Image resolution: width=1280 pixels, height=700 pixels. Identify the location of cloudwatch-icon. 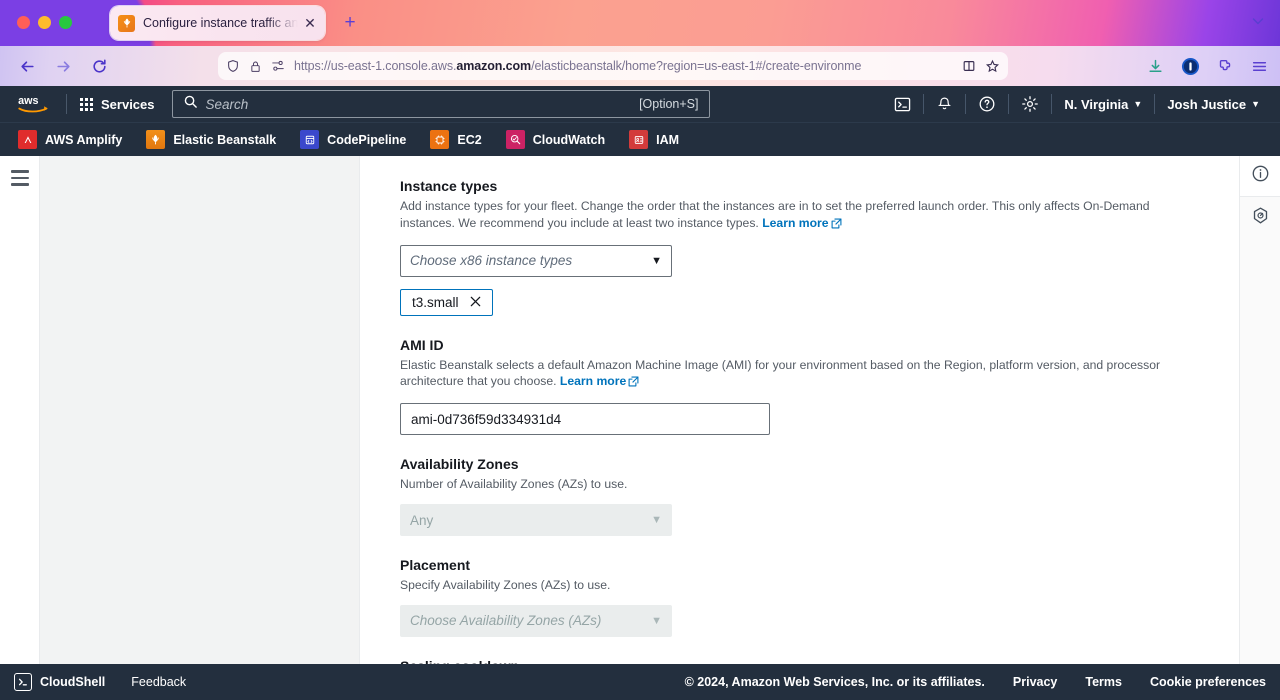
(515, 139).